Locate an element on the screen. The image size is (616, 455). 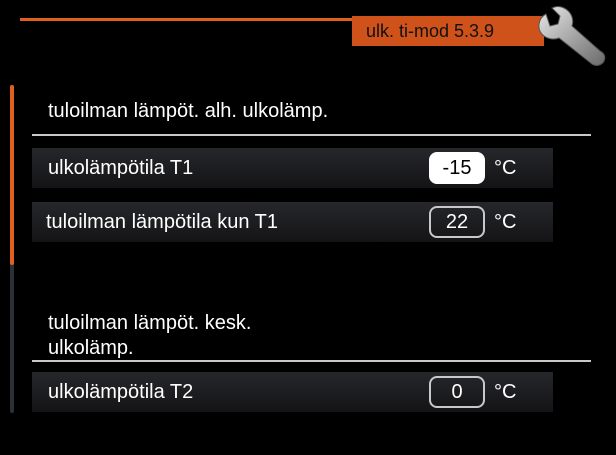
section-title-line: tuloilman lämpöt. kesk. is located at coordinates (150, 323).